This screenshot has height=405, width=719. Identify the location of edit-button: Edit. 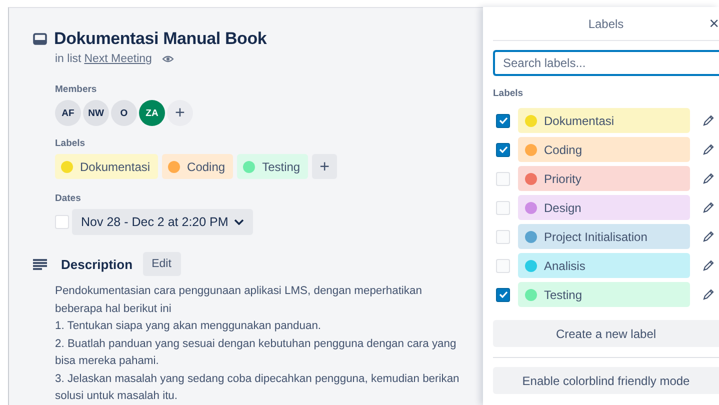
(161, 264).